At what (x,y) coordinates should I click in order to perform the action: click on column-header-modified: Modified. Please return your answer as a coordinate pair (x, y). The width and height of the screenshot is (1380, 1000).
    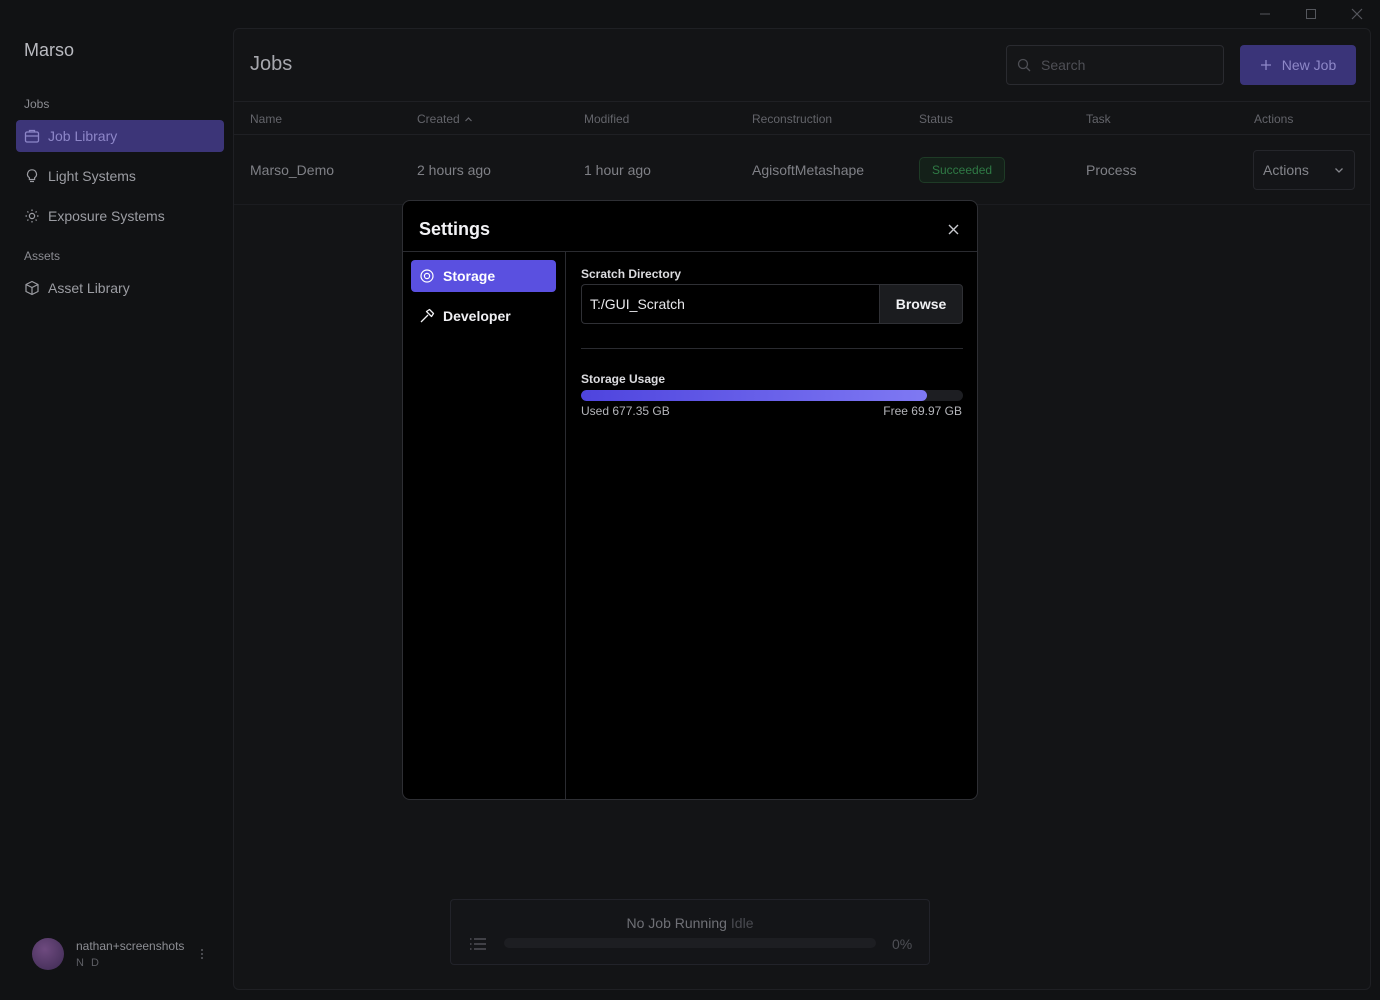
    Looking at the image, I should click on (606, 119).